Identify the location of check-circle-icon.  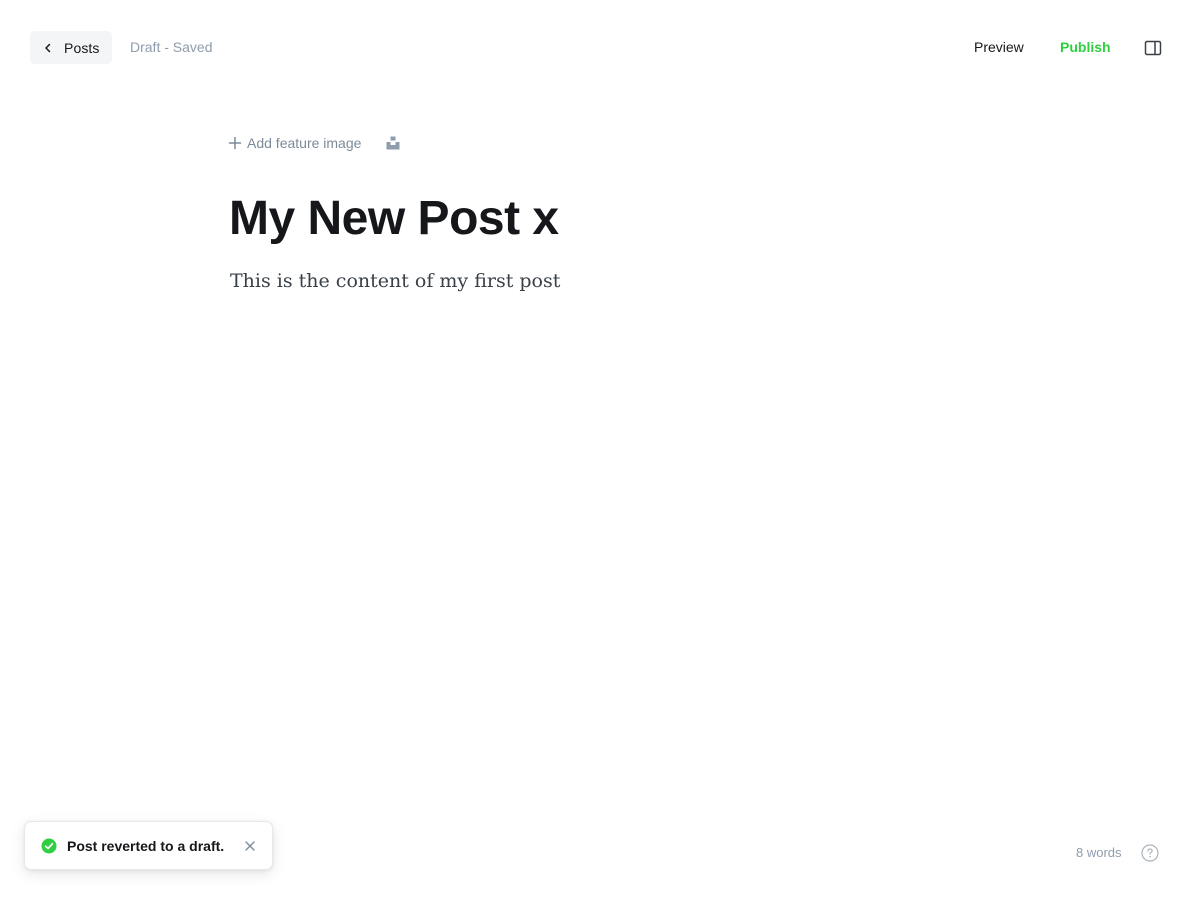
(49, 846).